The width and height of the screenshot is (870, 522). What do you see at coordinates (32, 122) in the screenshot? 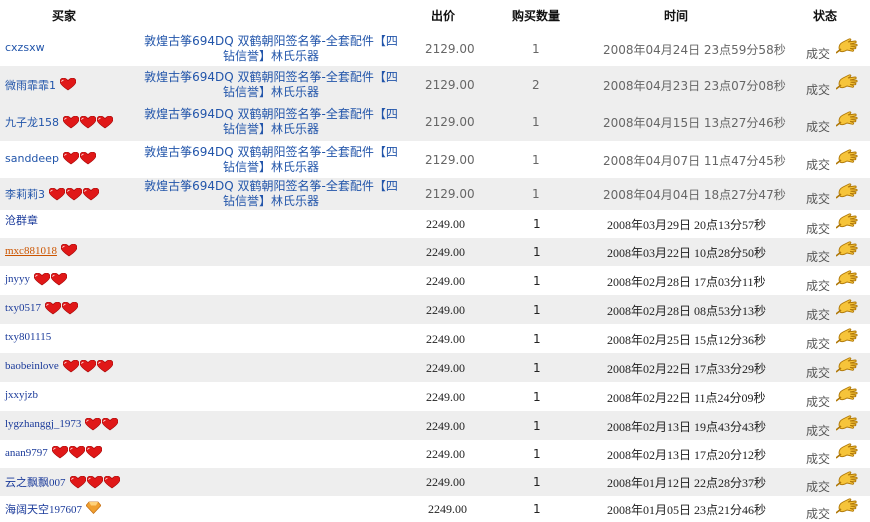
I see `buyer-name: 九子龙158` at bounding box center [32, 122].